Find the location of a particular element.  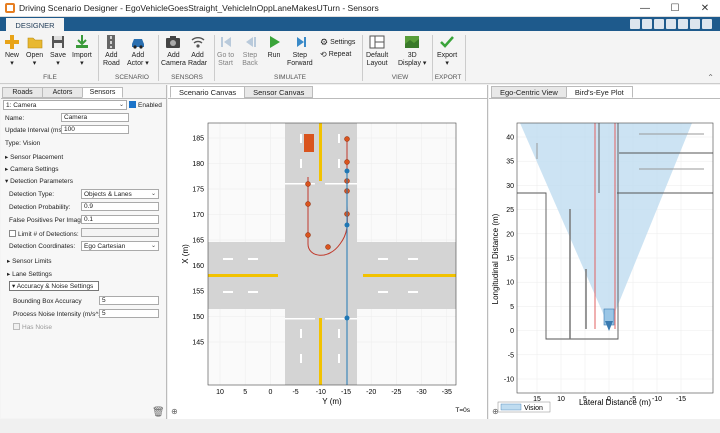

detection-type-label: Detection Type: is located at coordinates (32, 194).